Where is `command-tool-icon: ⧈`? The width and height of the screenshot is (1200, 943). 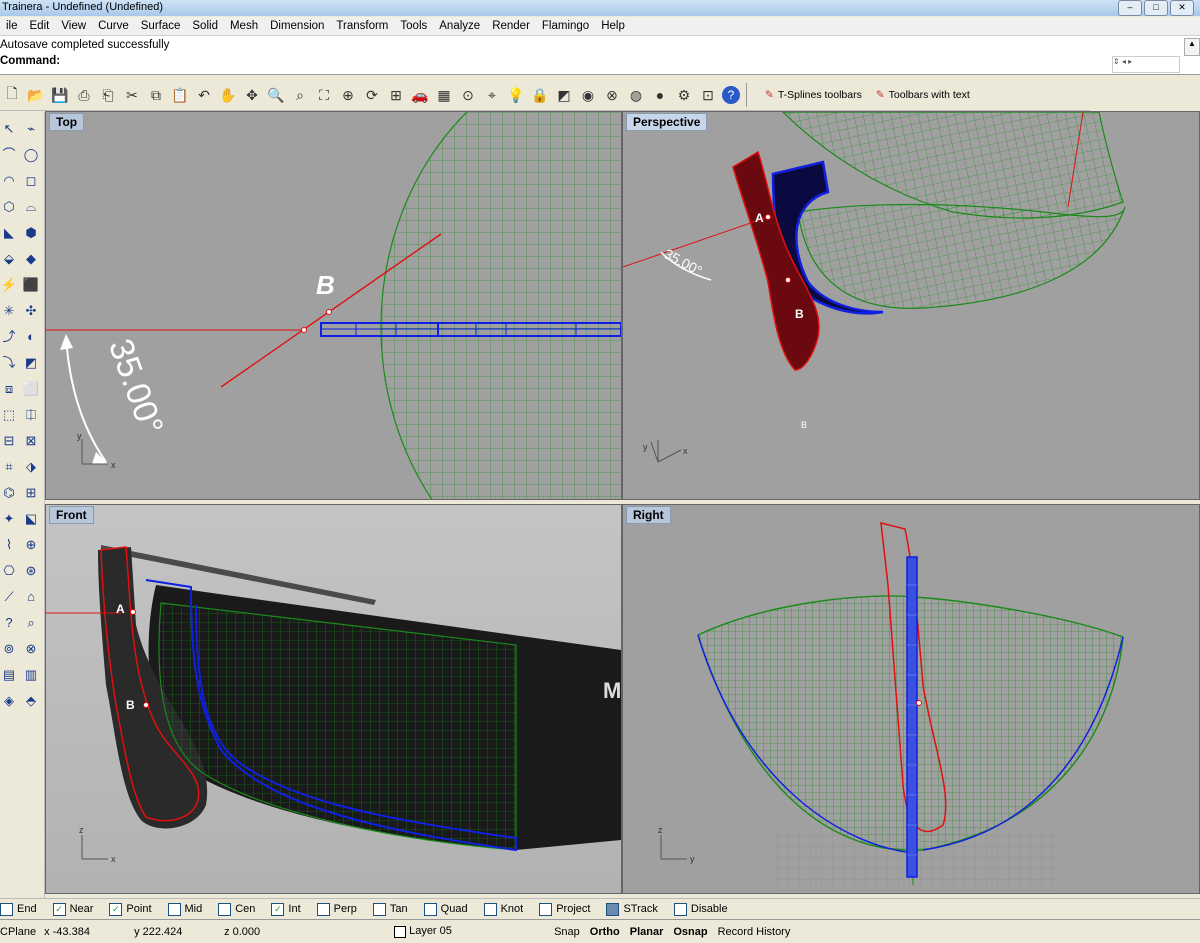 command-tool-icon: ⧈ is located at coordinates (9, 389).